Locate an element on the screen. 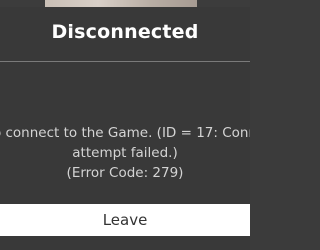  error-message-line: attempt failed.) is located at coordinates (125, 153).